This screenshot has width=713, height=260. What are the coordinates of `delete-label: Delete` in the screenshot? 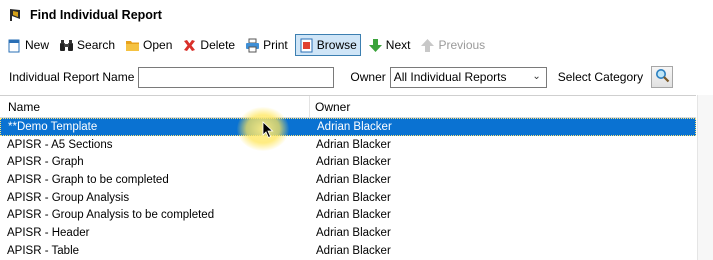 It's located at (218, 45).